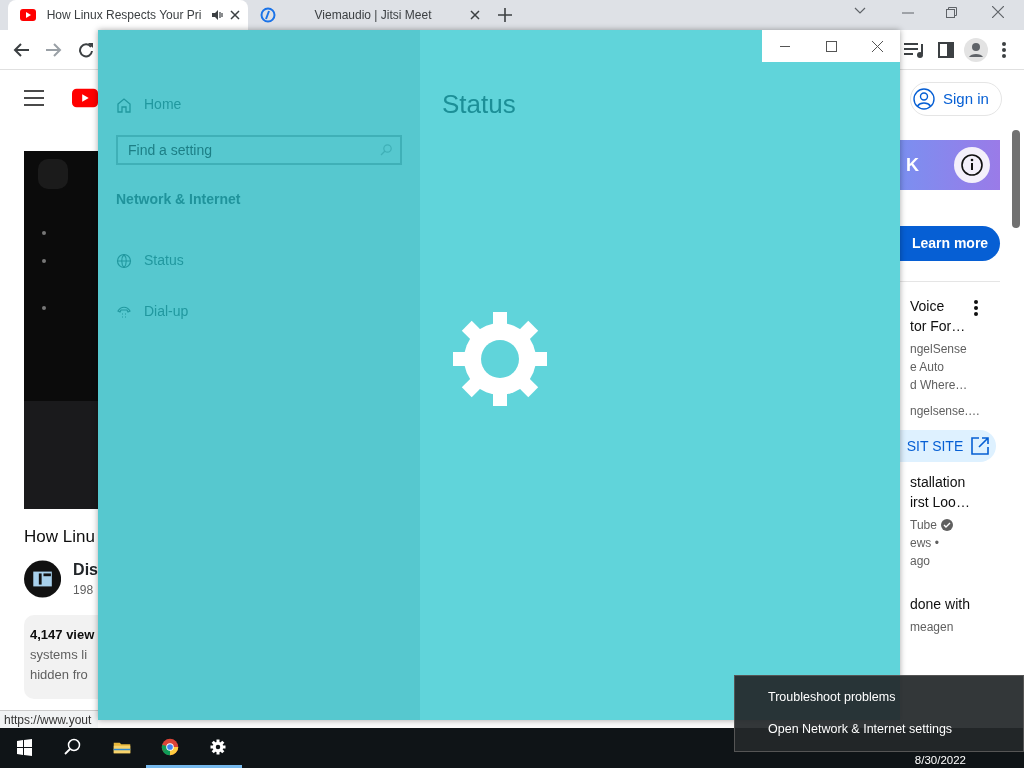  I want to click on browser-tab: How Linux Respects Your Pri, so click(128, 15).